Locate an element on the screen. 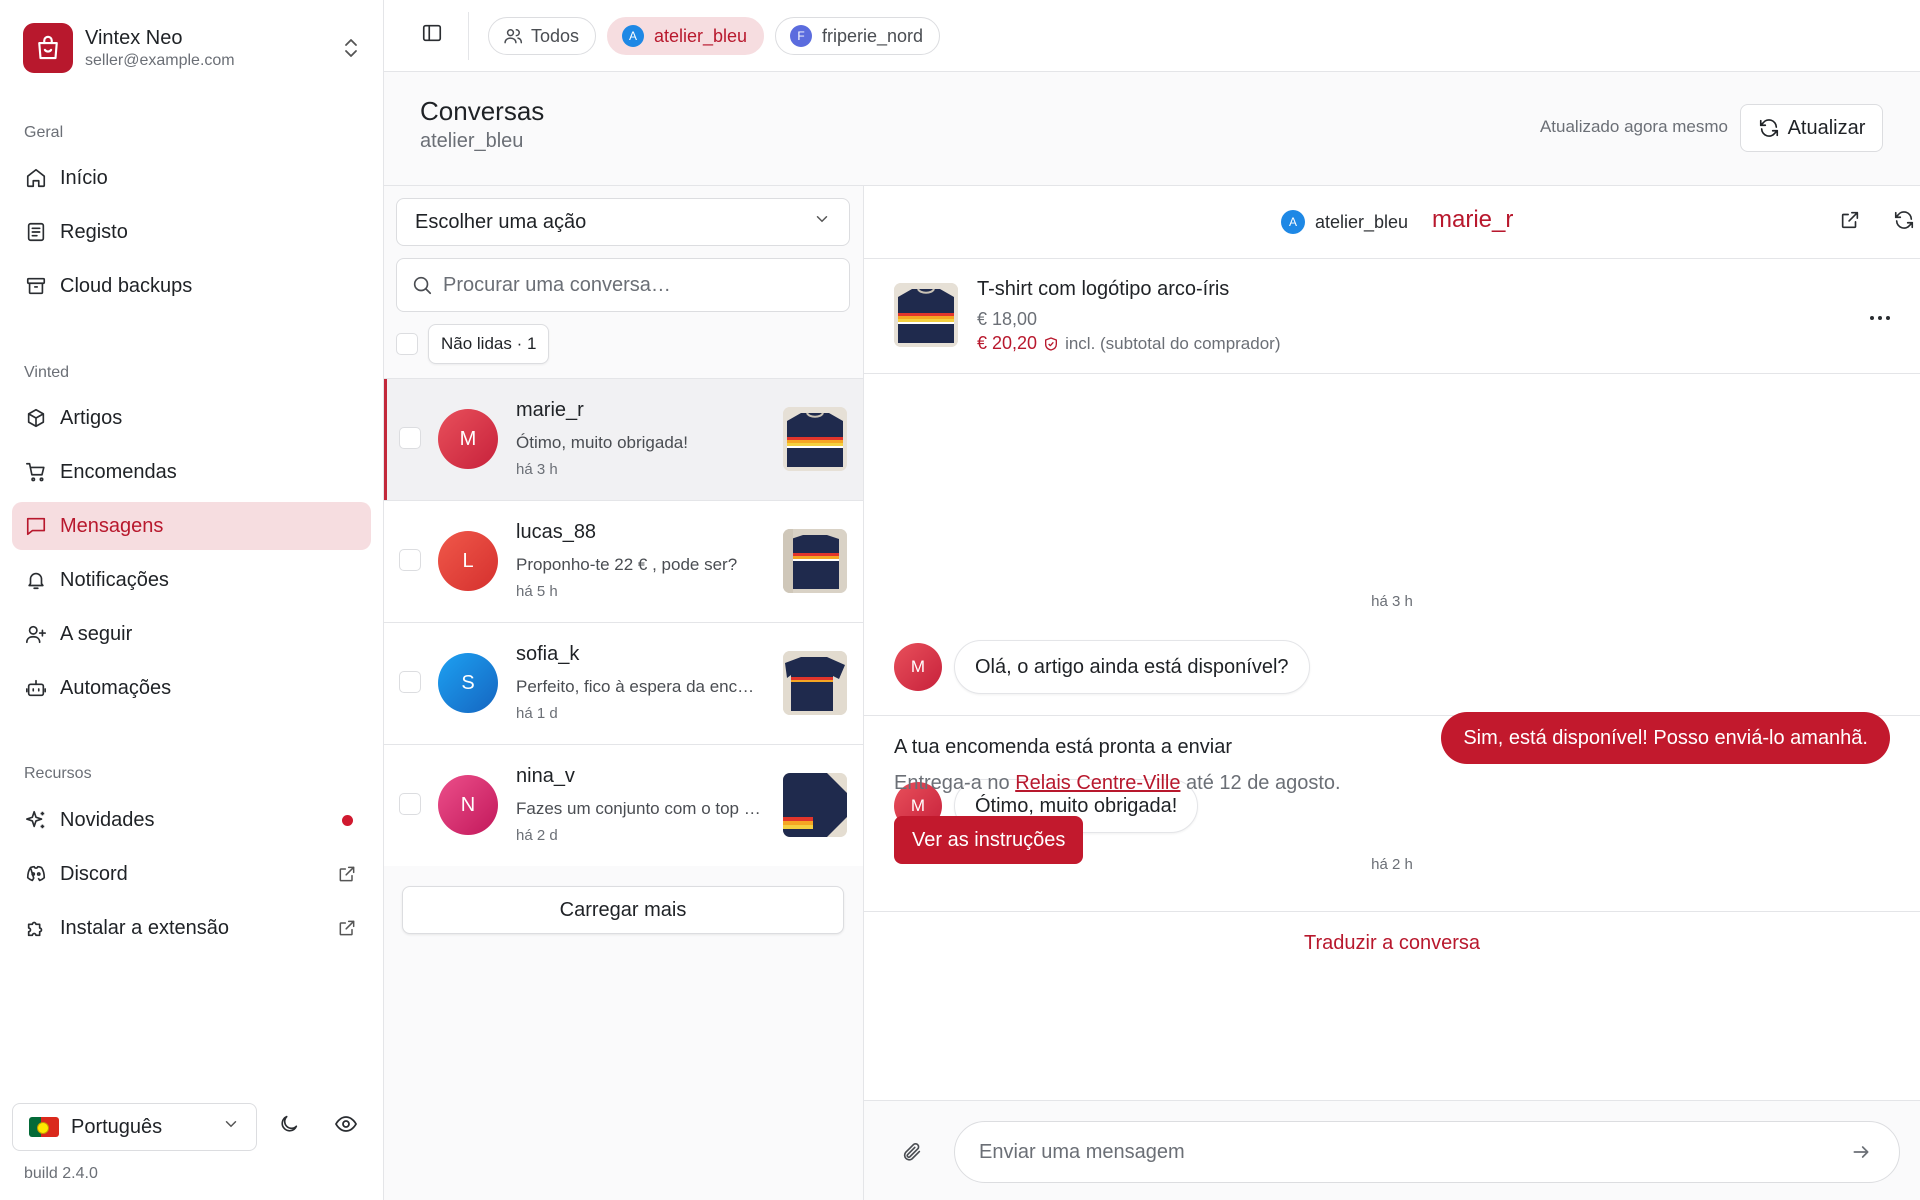 The image size is (1920, 1200). portugal-flag-icon is located at coordinates (44, 1127).